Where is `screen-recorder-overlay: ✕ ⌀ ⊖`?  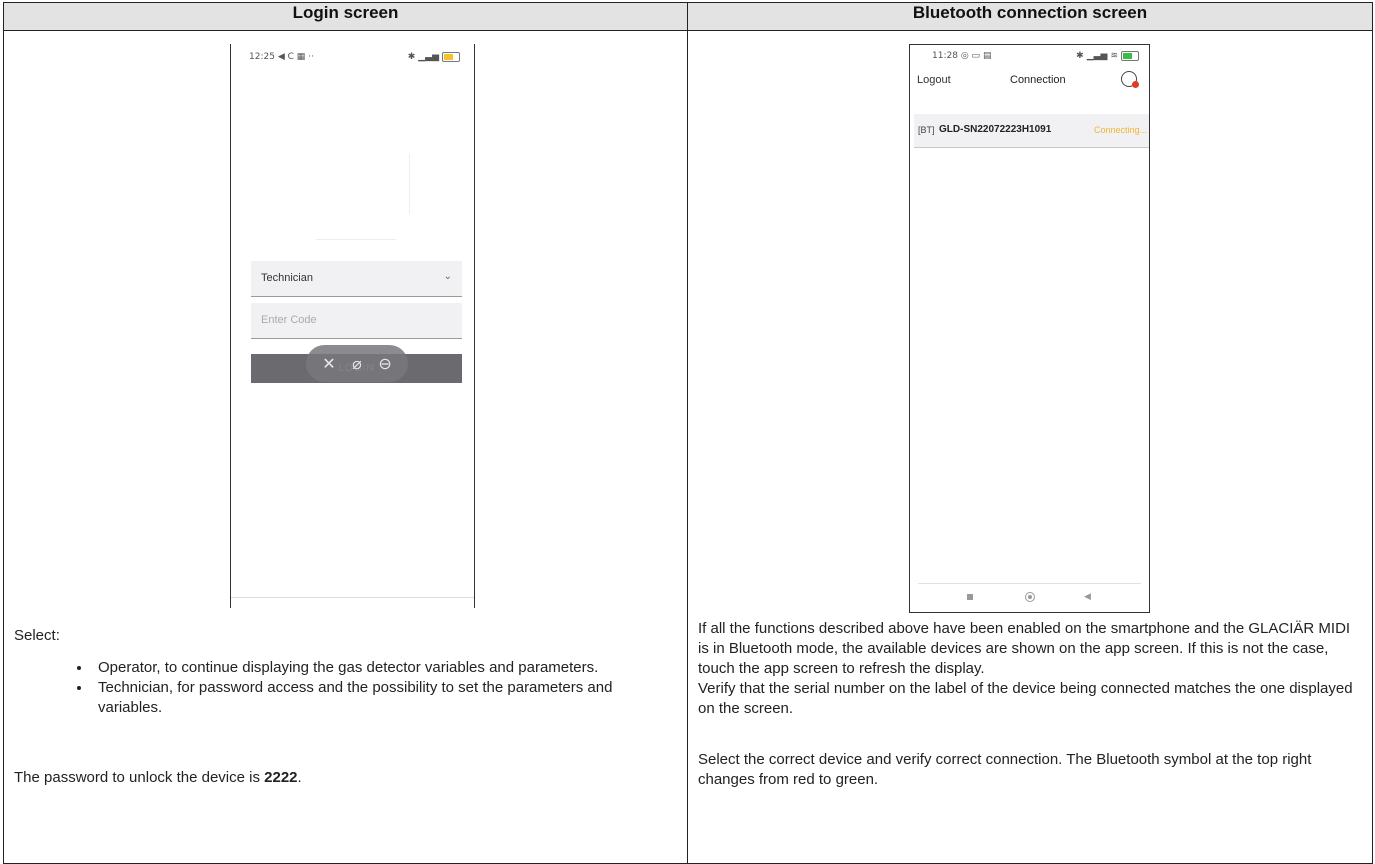 screen-recorder-overlay: ✕ ⌀ ⊖ is located at coordinates (357, 363).